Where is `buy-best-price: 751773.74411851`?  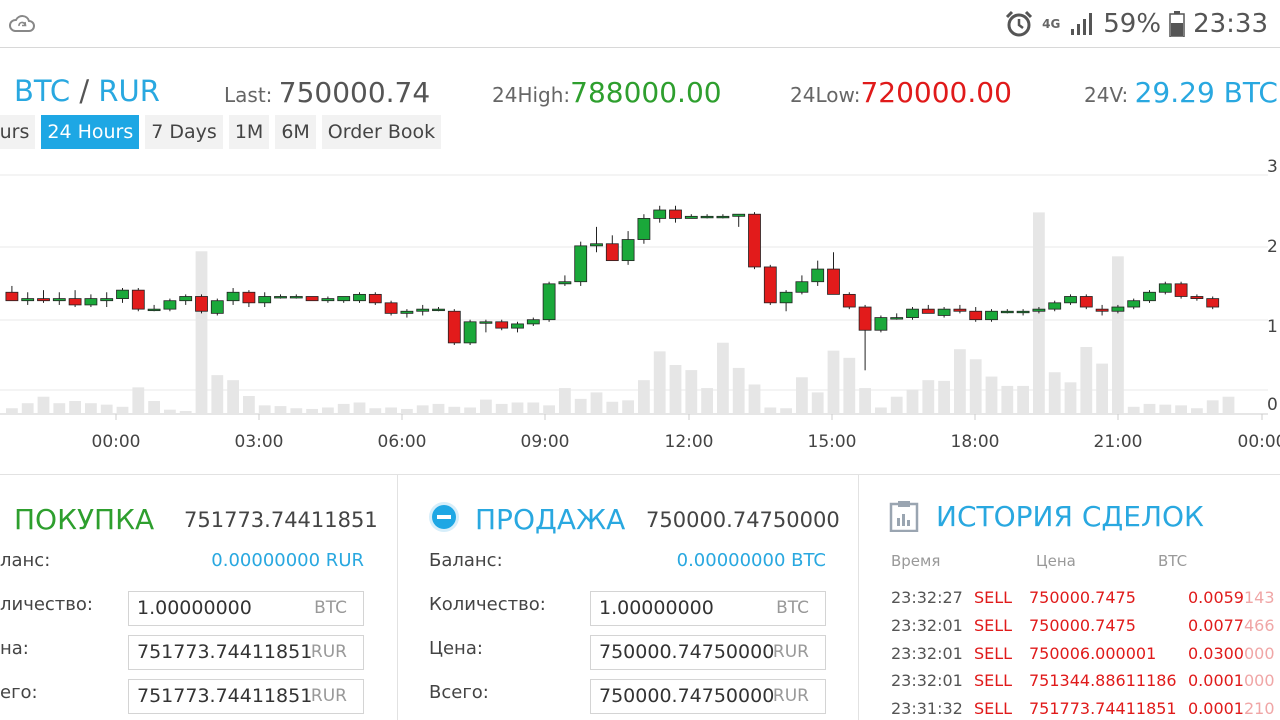 buy-best-price: 751773.74411851 is located at coordinates (281, 520).